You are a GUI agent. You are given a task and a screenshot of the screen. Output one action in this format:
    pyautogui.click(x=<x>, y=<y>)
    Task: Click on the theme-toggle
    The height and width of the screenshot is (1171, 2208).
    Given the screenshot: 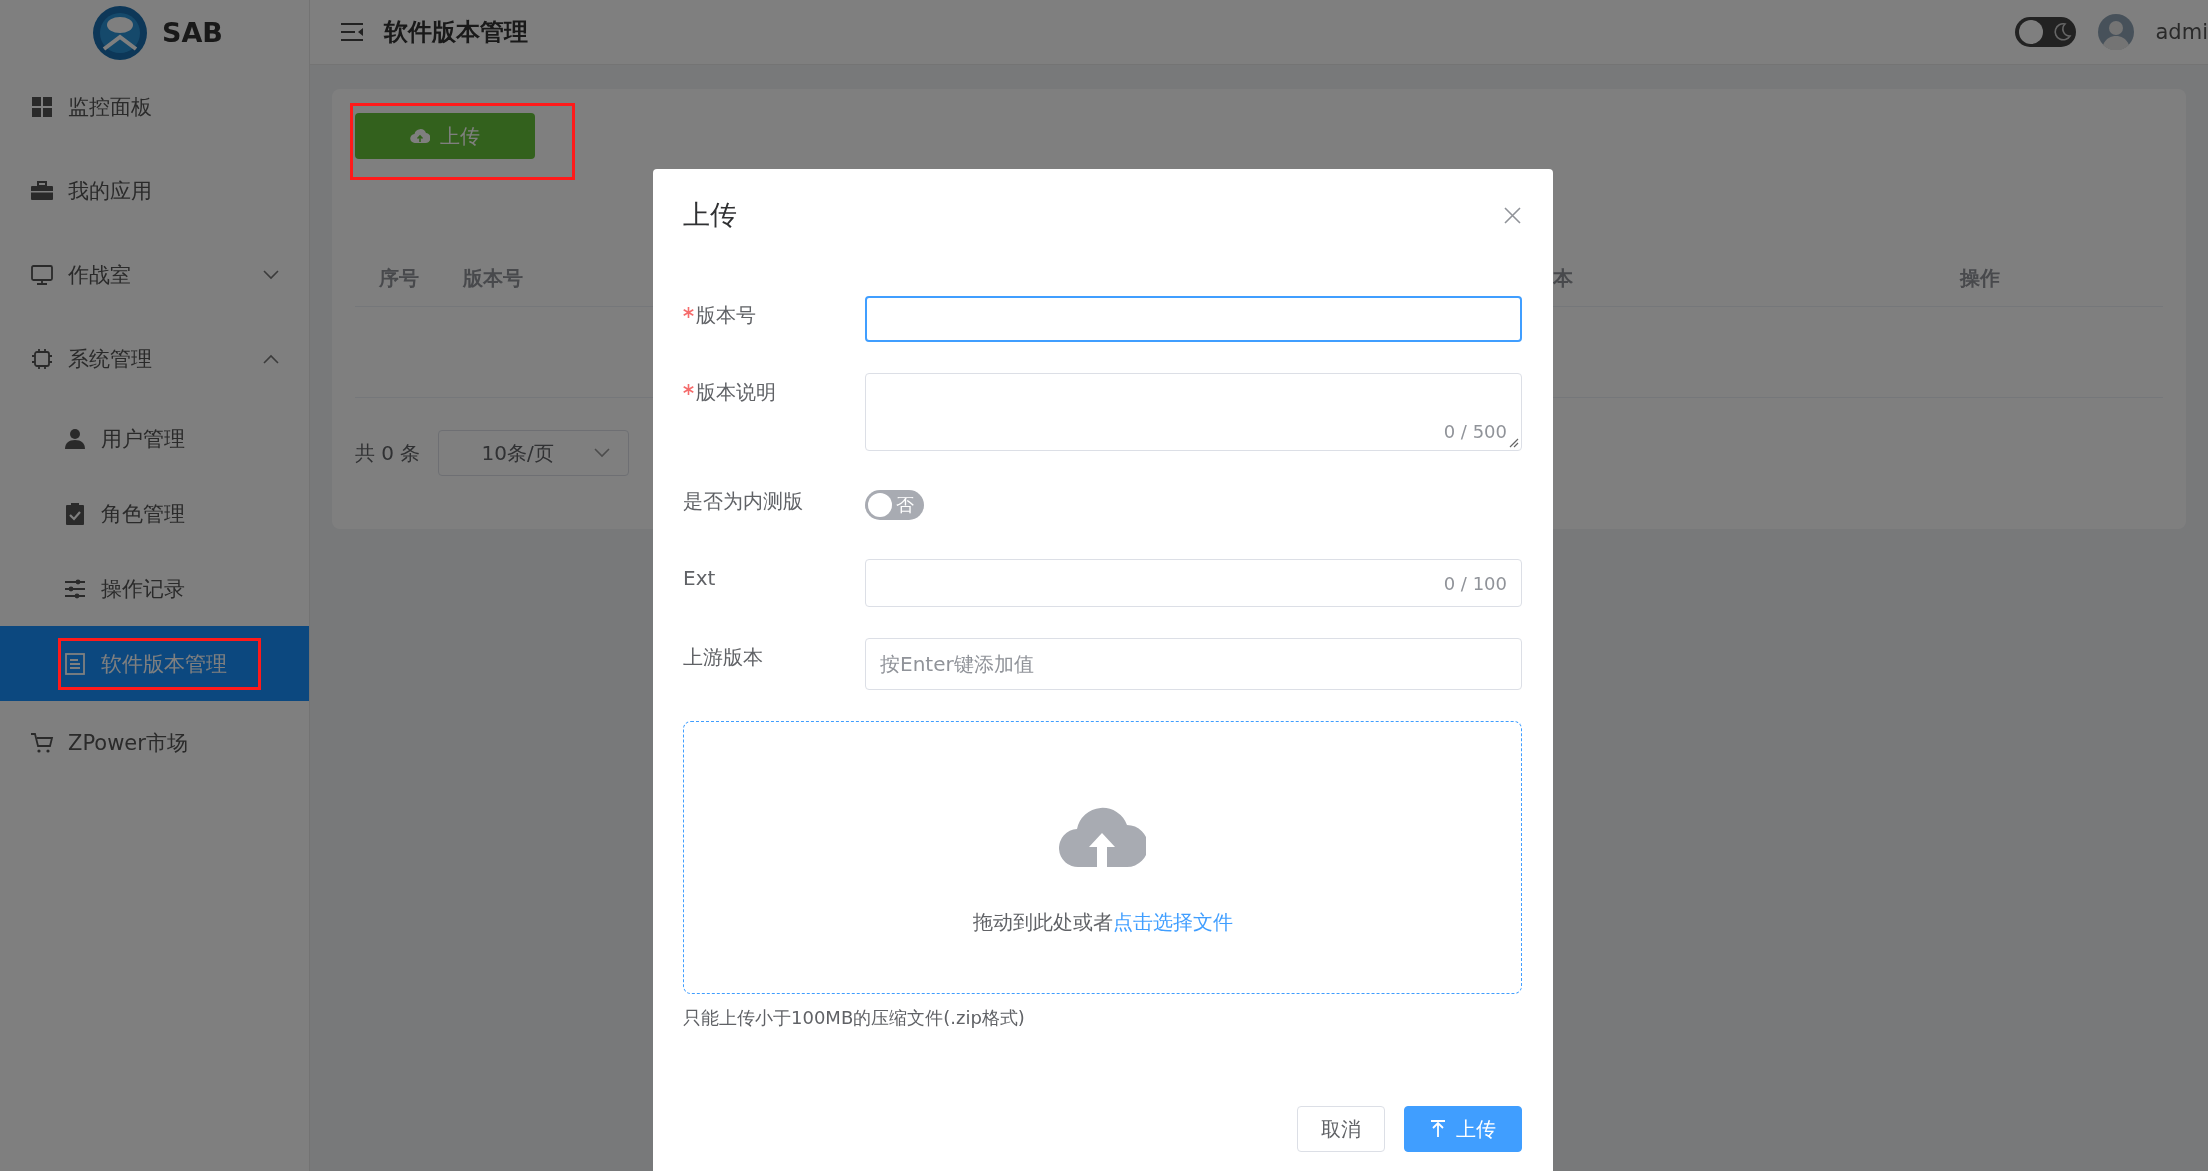 What is the action you would take?
    pyautogui.click(x=2045, y=32)
    